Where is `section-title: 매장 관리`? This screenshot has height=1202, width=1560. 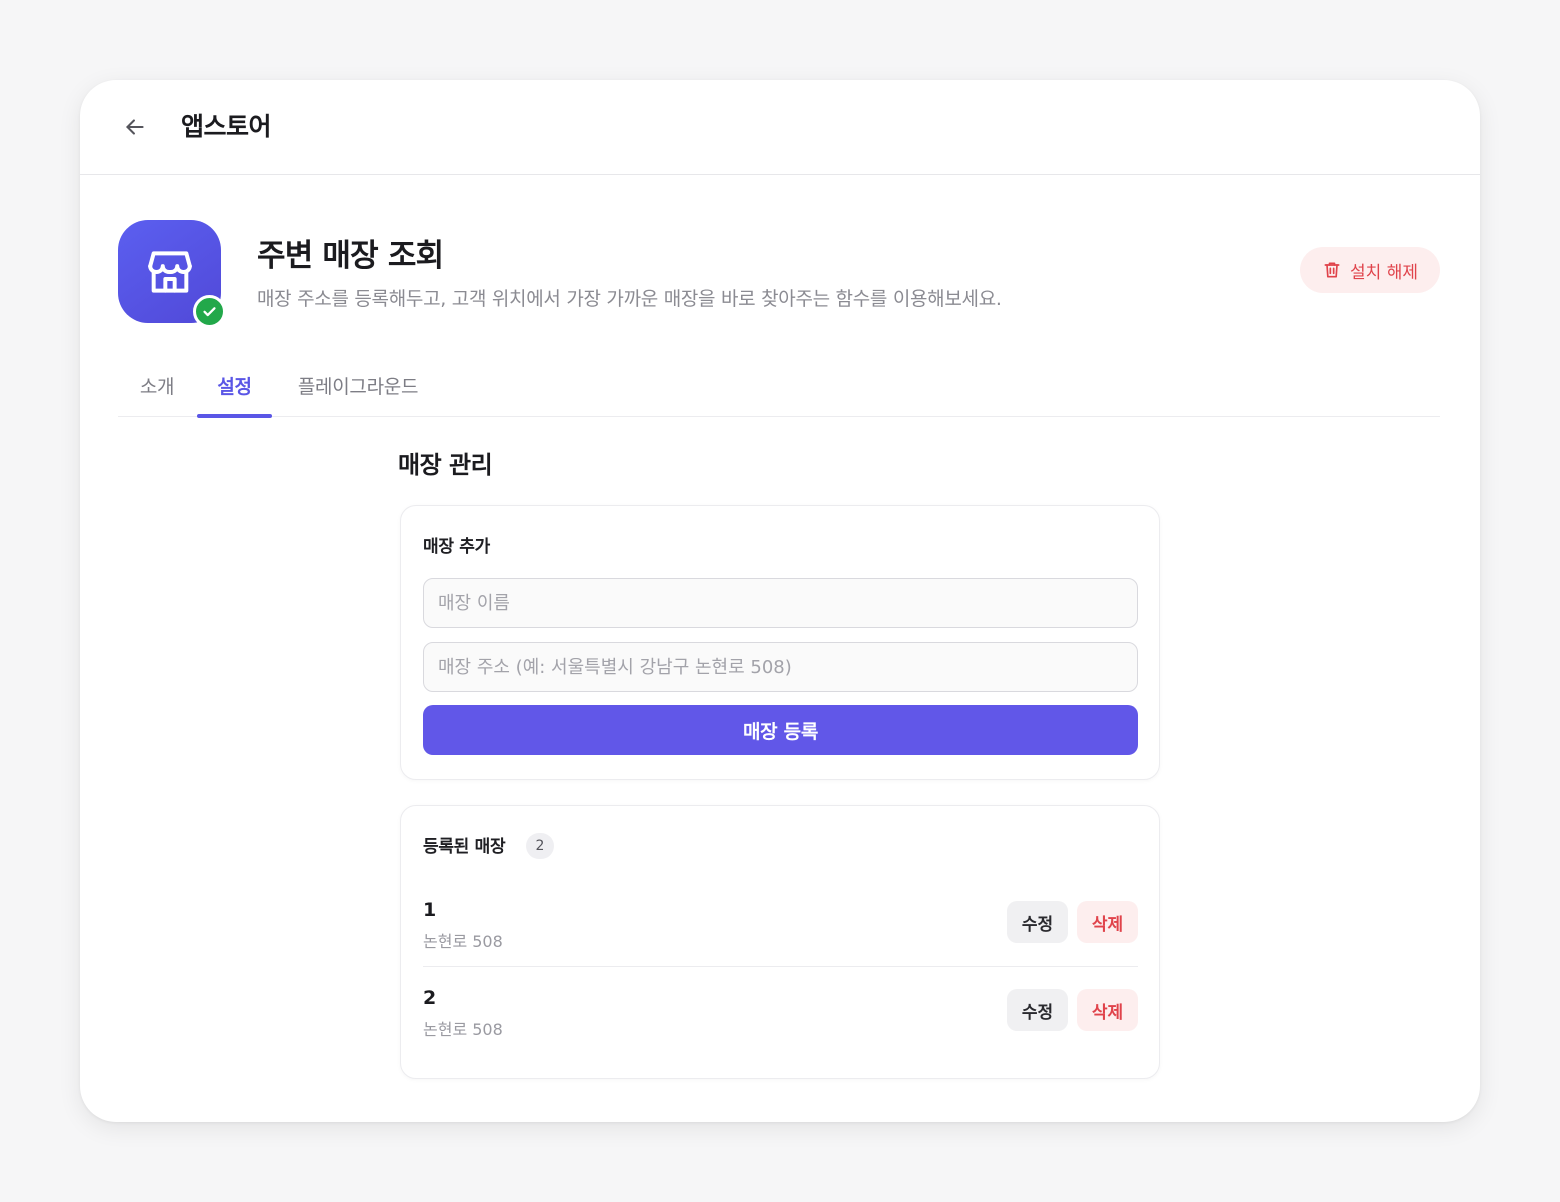
section-title: 매장 관리 is located at coordinates (445, 465).